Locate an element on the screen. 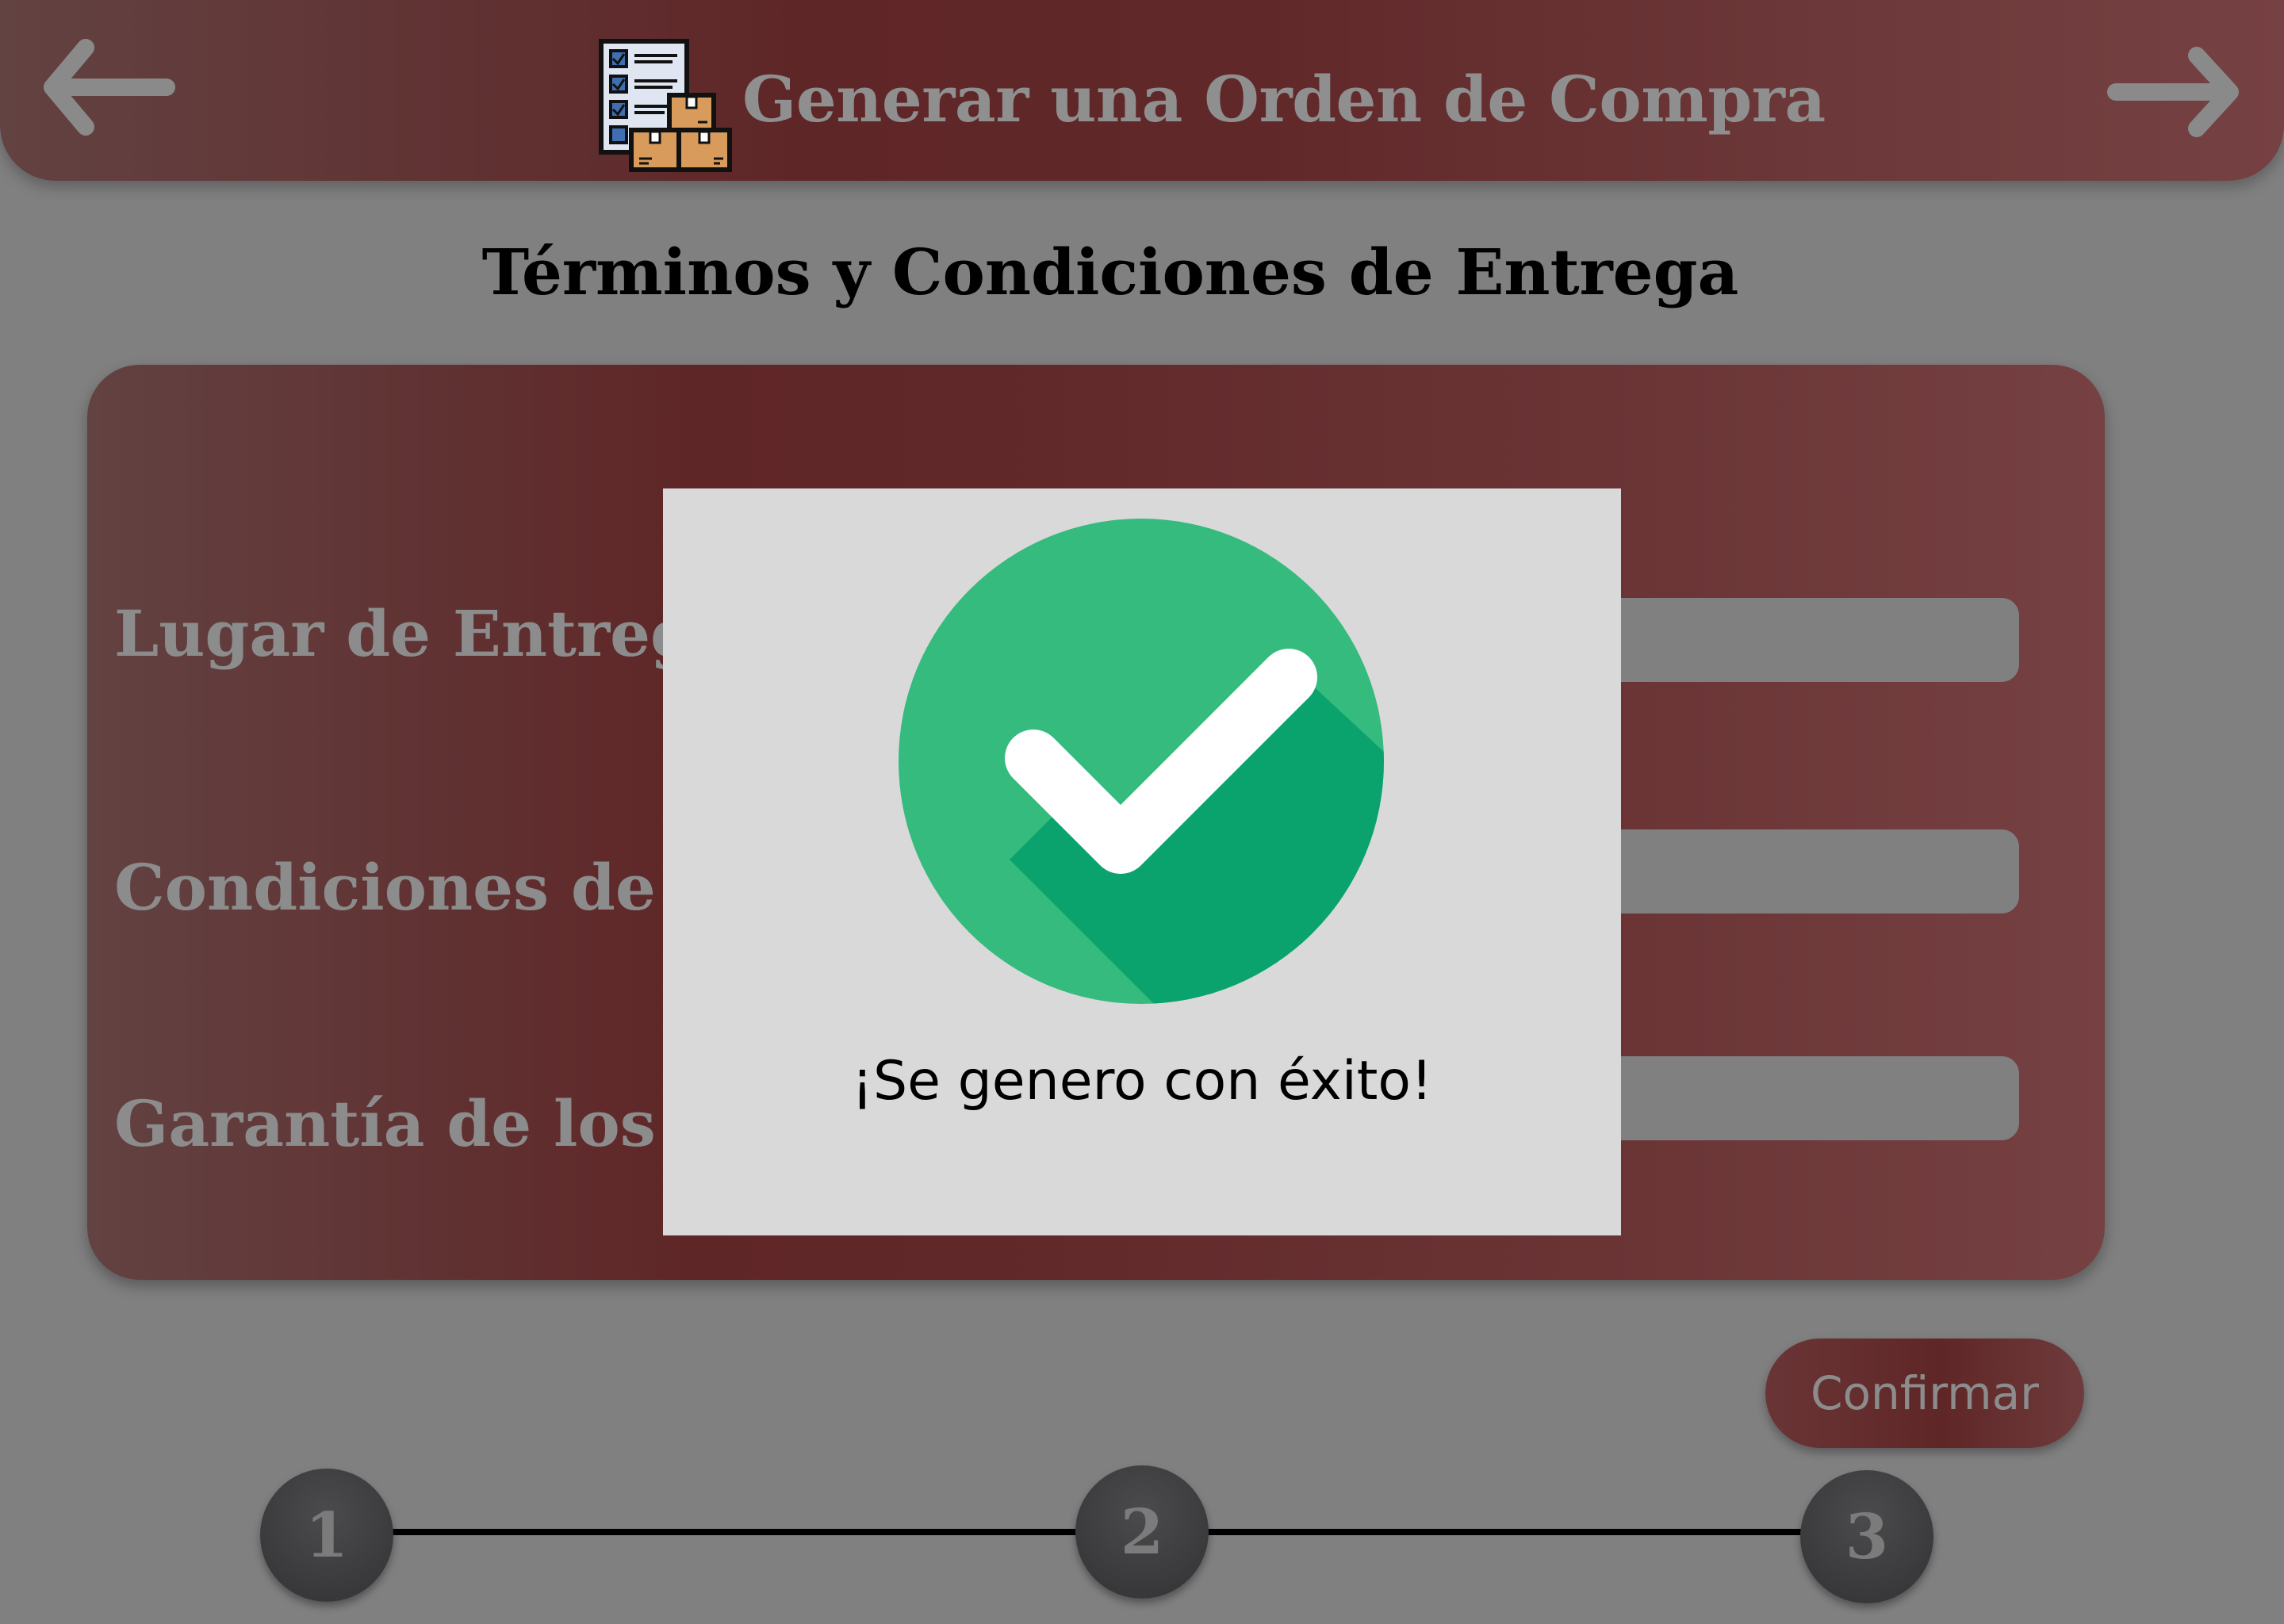  success-message: ¡Se genero con éxito! is located at coordinates (1142, 1081).